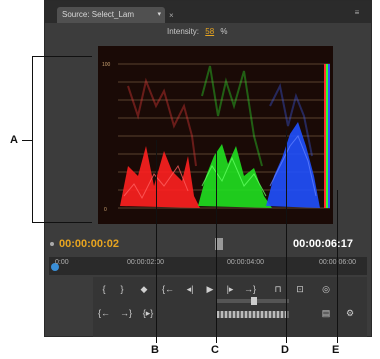 The height and width of the screenshot is (359, 380). Describe the element at coordinates (286, 236) in the screenshot. I see `callout-d-leader` at that location.